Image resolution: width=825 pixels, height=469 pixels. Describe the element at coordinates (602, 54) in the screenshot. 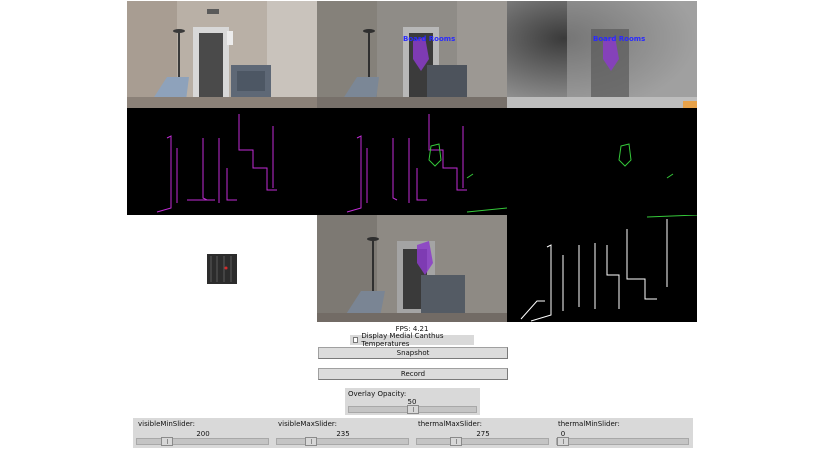

I see `thermal-camera-view: Board Rooms` at that location.